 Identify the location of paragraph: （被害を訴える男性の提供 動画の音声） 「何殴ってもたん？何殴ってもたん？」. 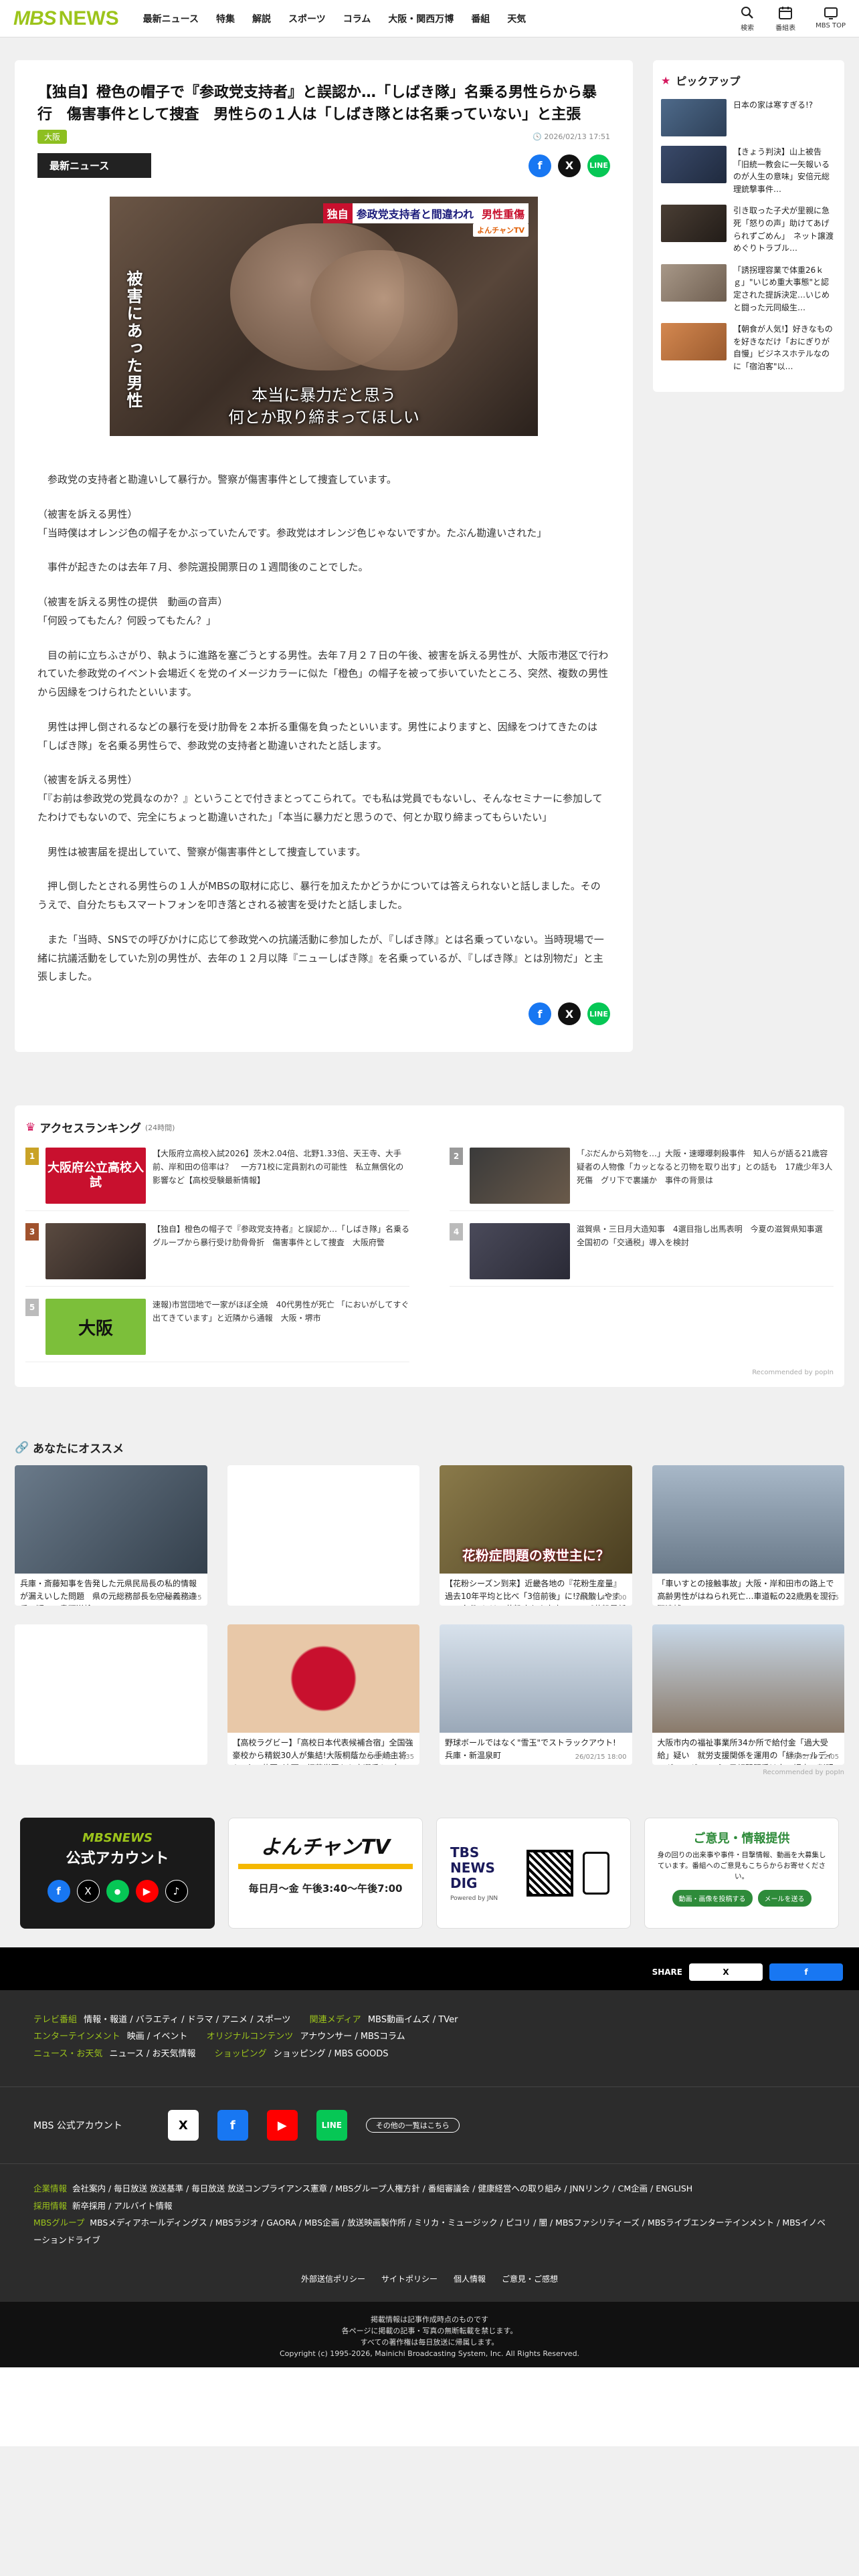
(132, 611).